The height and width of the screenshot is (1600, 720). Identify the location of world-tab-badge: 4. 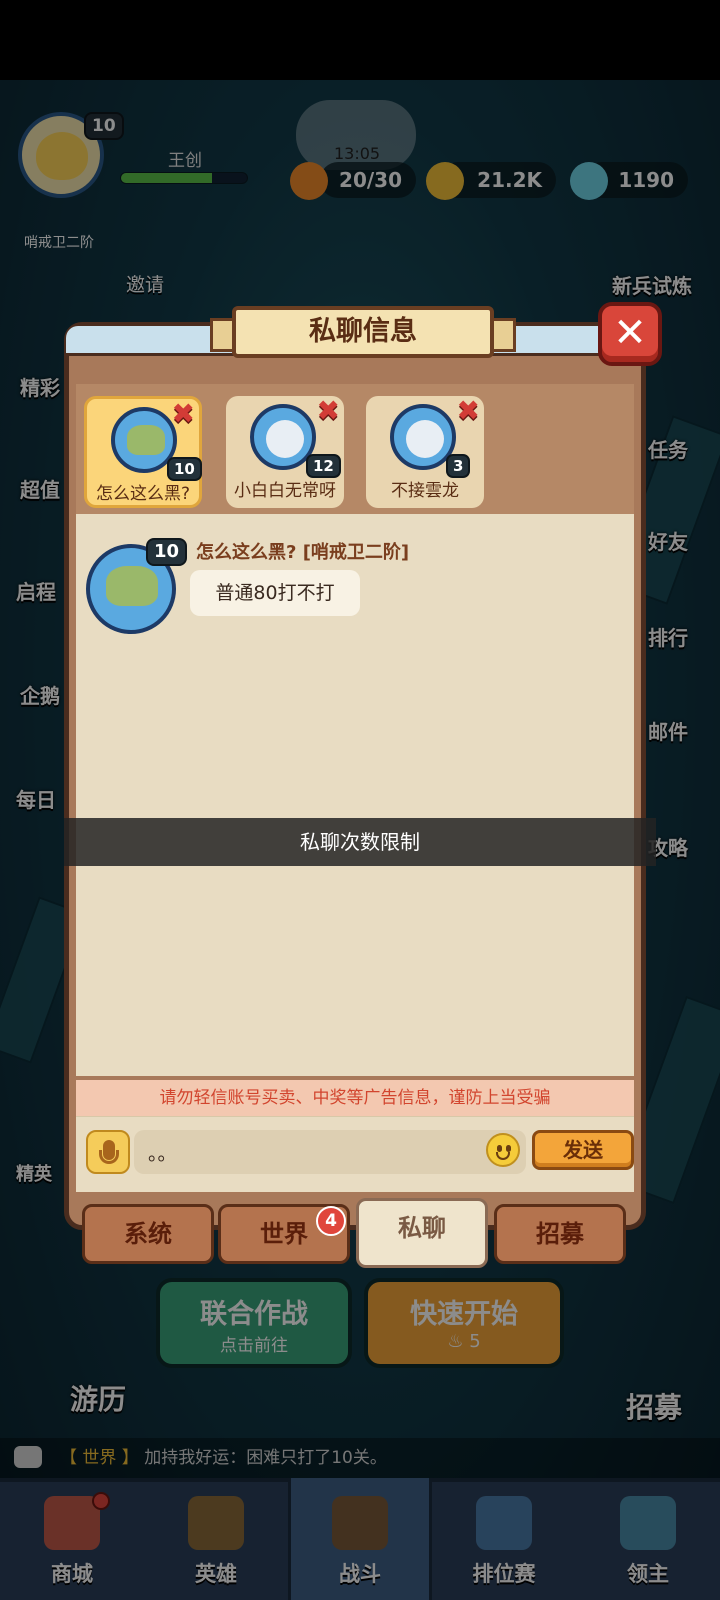
(331, 1221).